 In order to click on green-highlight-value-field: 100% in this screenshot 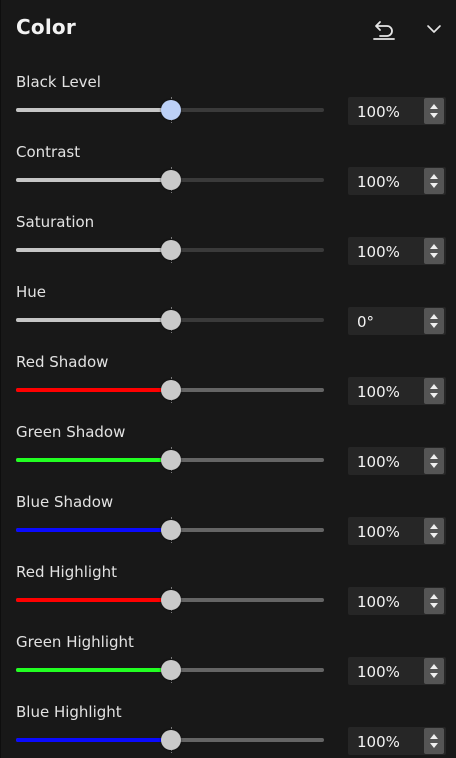, I will do `click(397, 671)`.